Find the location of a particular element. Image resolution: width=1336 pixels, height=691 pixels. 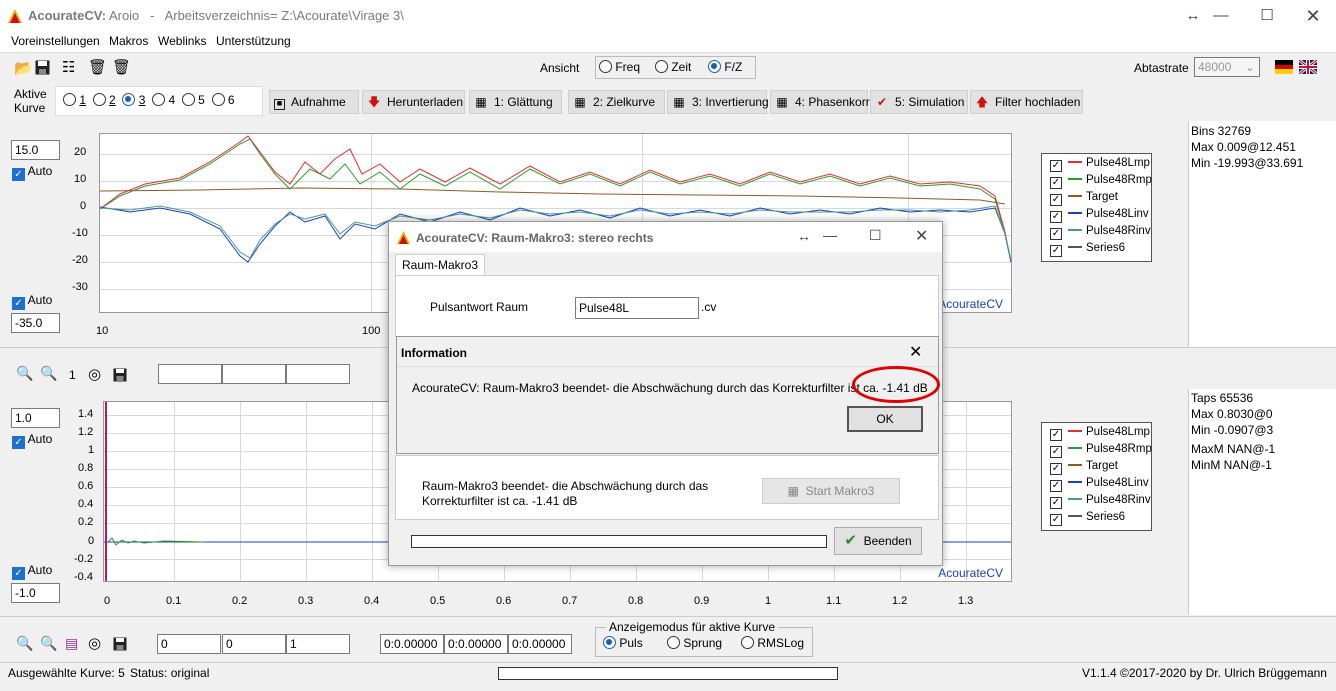

sample-rate-select: 48000 ⌄ is located at coordinates (1227, 67).